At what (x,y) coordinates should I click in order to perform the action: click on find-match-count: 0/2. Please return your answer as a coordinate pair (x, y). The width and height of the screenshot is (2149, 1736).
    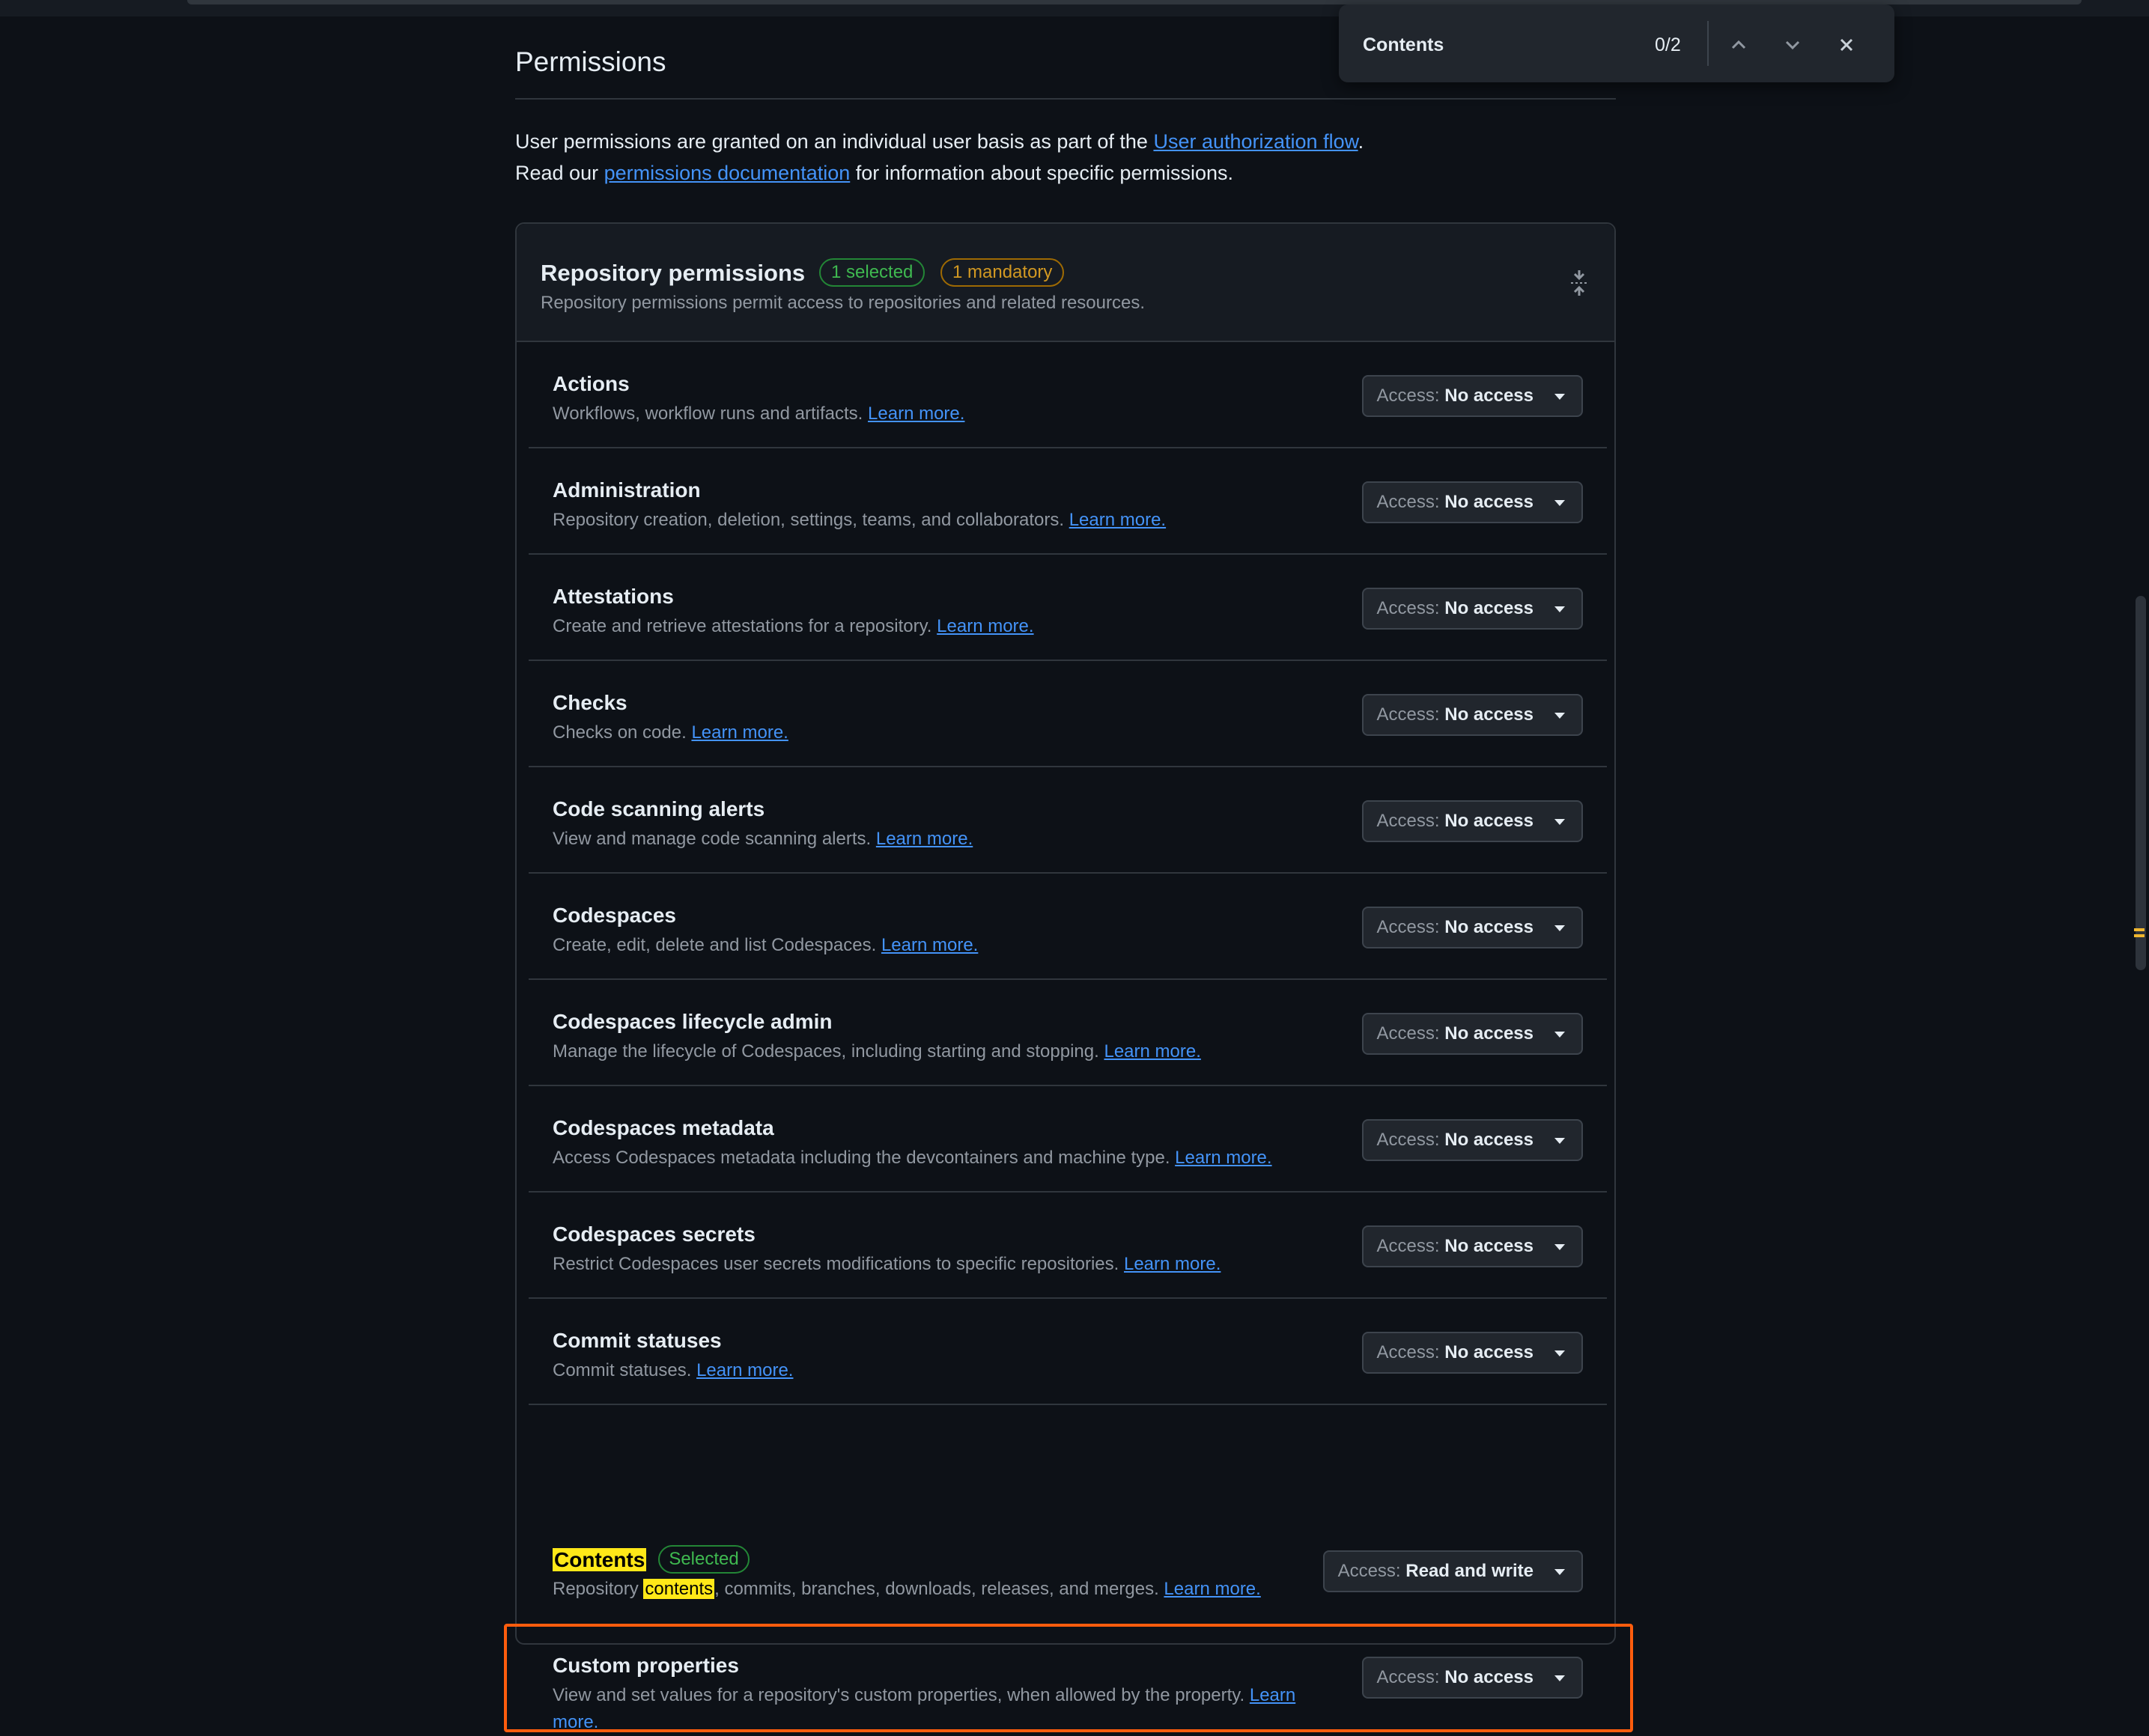
    Looking at the image, I should click on (1668, 44).